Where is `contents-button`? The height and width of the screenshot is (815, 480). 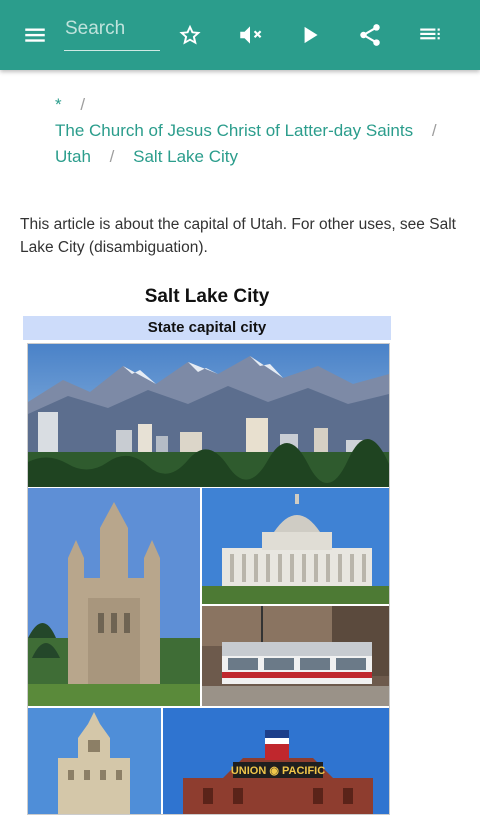
contents-button is located at coordinates (430, 35).